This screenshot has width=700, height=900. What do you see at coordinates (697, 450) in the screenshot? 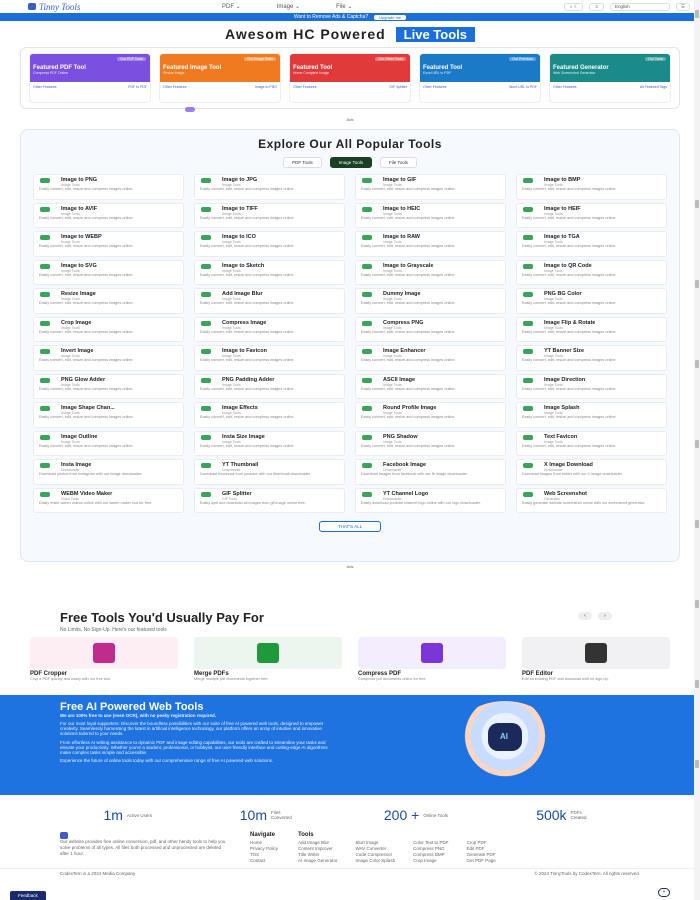
I see `scrollbar` at bounding box center [697, 450].